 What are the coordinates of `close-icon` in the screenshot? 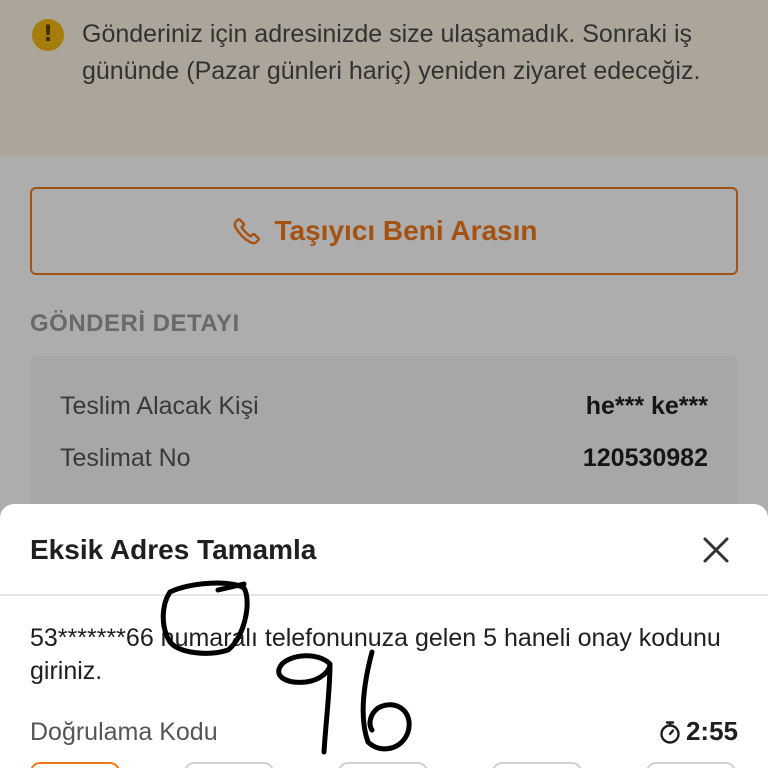 It's located at (716, 550).